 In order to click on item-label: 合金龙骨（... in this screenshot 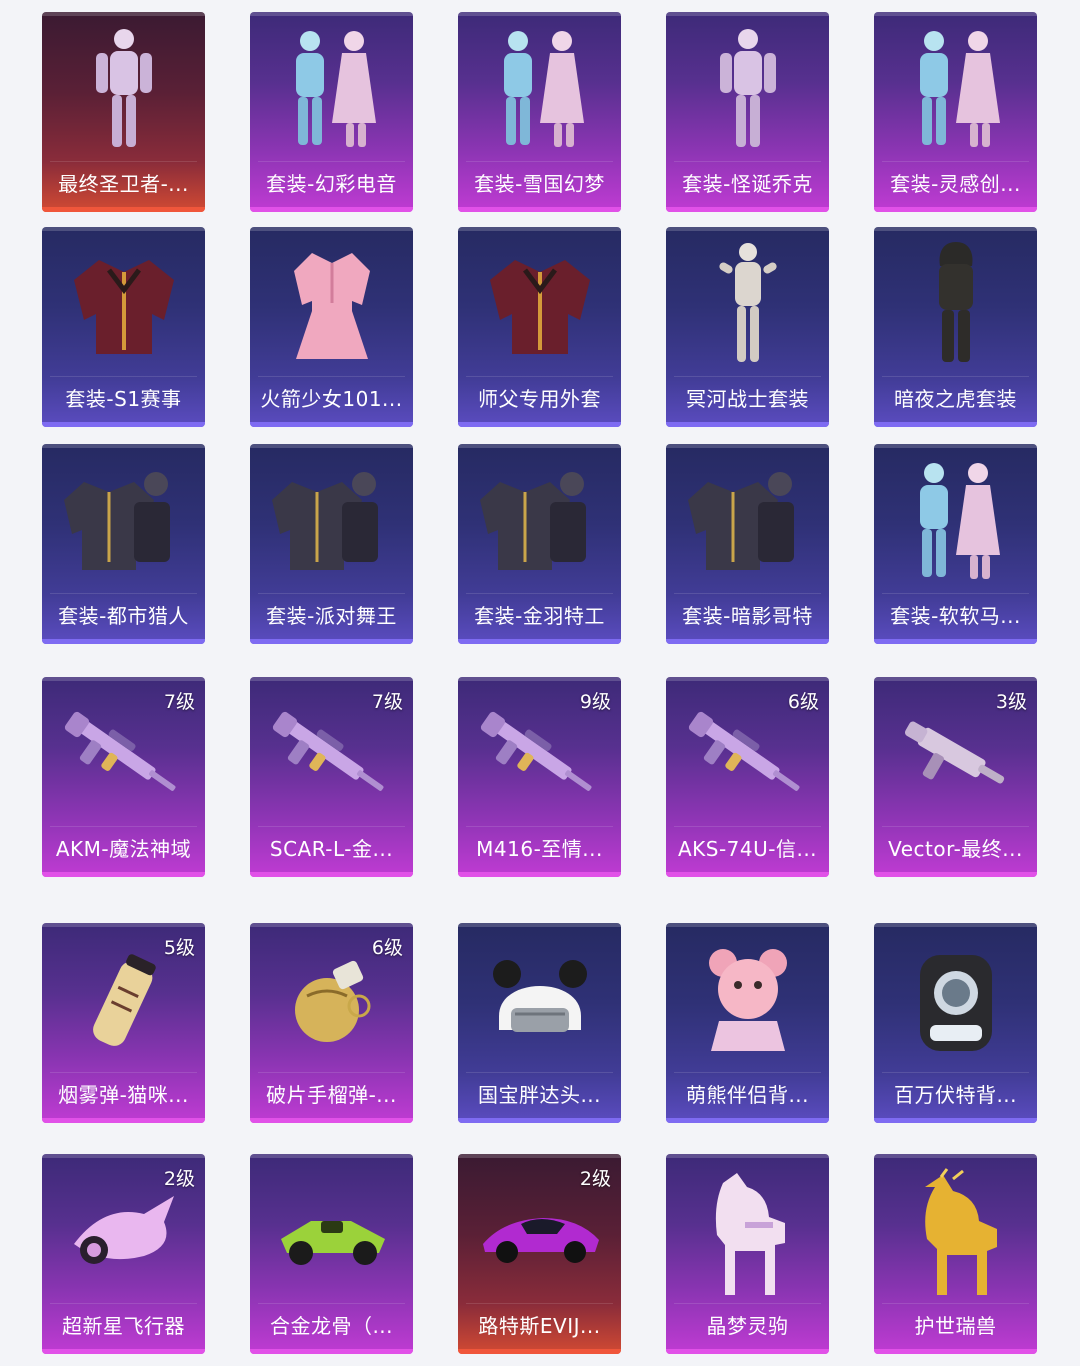, I will do `click(331, 1325)`.